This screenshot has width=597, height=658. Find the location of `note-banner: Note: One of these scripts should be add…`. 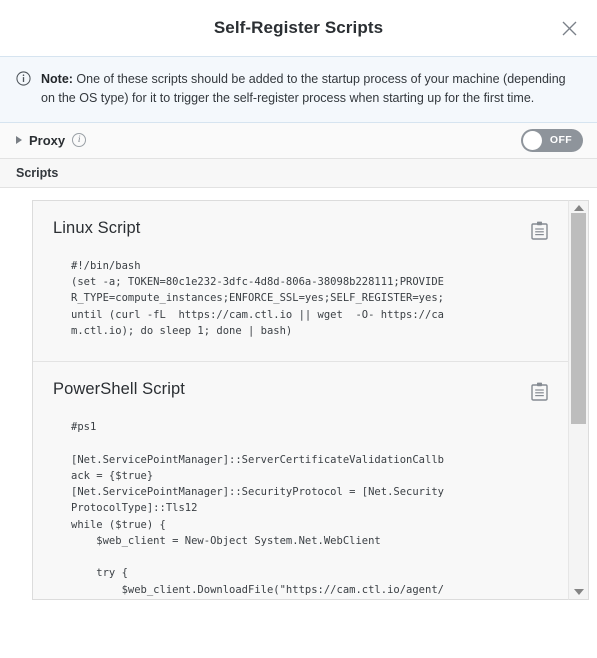

note-banner: Note: One of these scripts should be add… is located at coordinates (298, 89).